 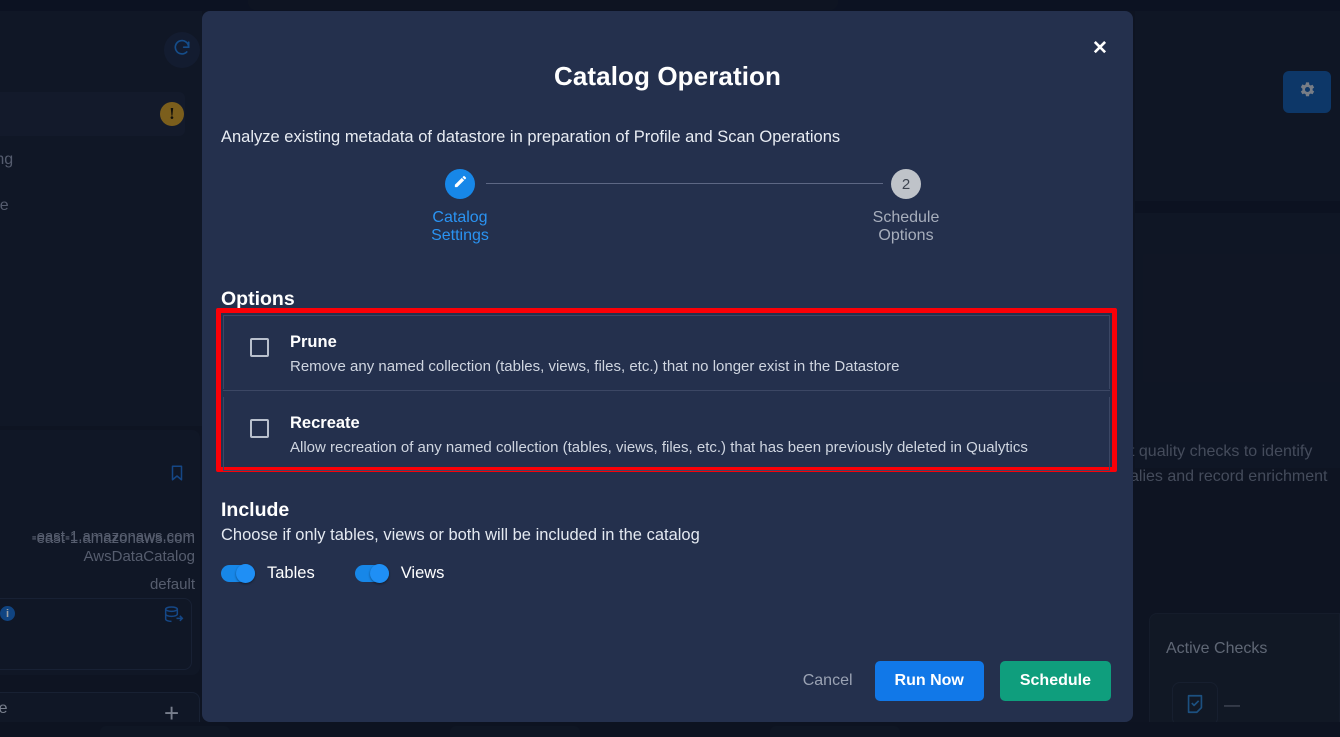 I want to click on views-toggle, so click(x=371, y=573).